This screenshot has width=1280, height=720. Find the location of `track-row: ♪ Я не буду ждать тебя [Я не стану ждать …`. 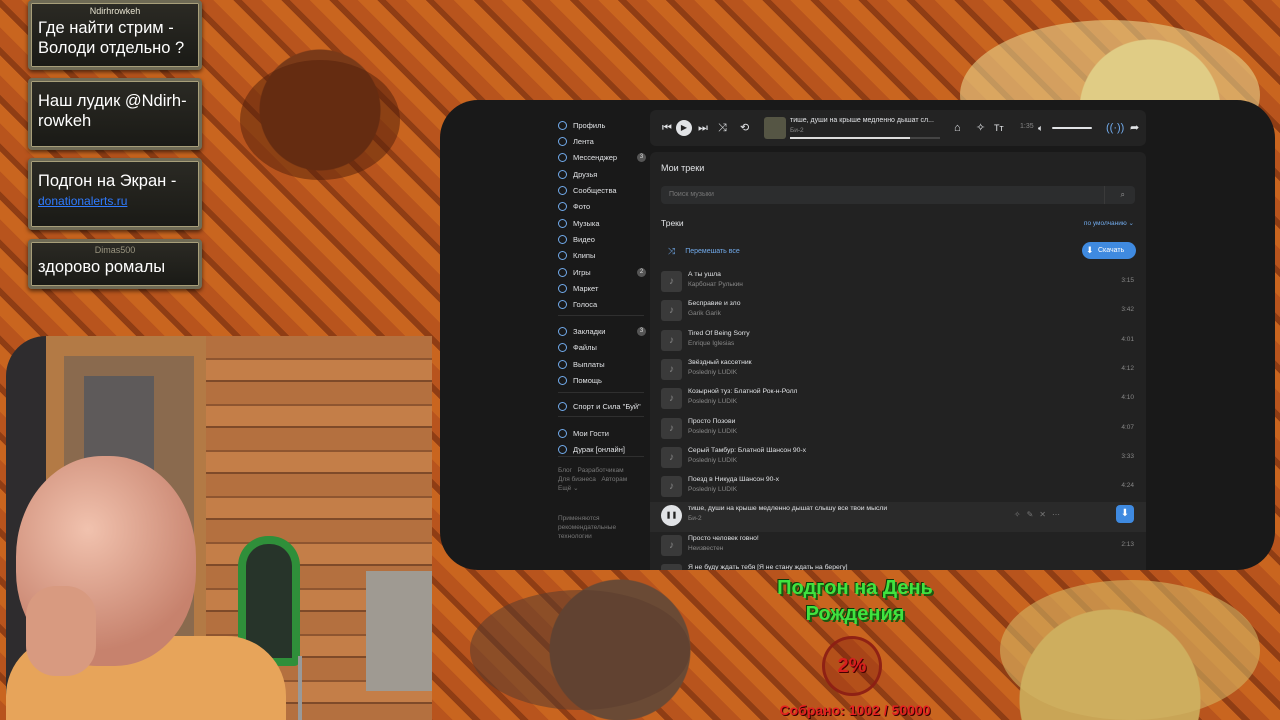

track-row: ♪ Я не буду ждать тебя [Я не стану ждать … is located at coordinates (898, 565).